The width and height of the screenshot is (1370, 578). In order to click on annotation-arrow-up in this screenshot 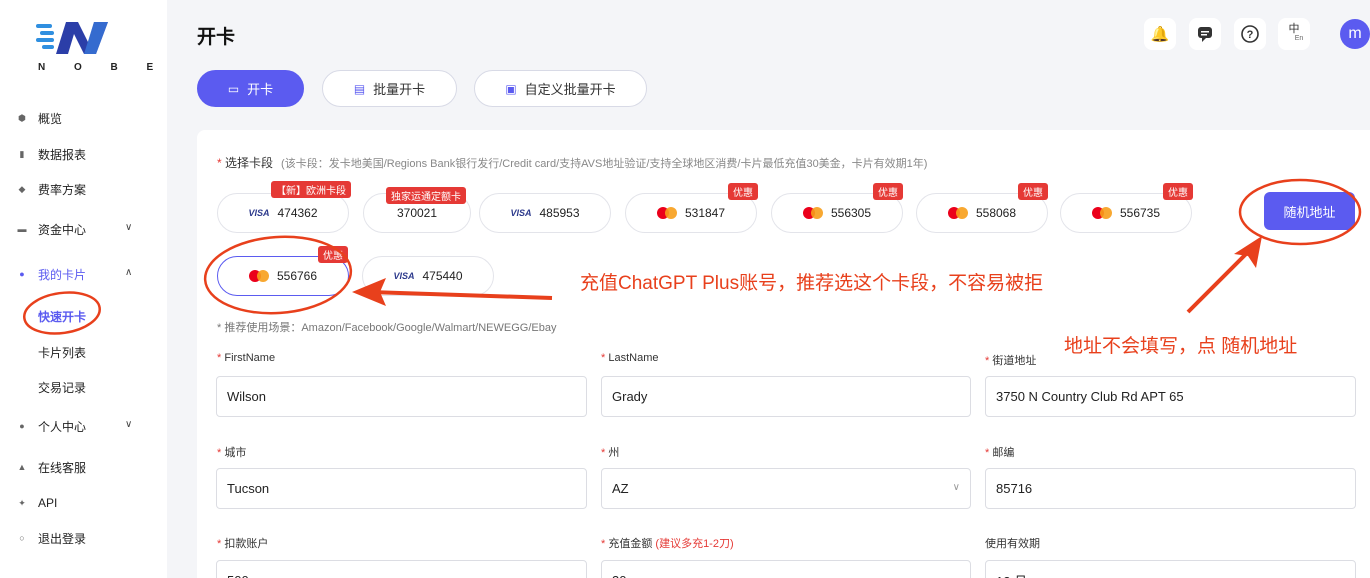, I will do `click(1219, 281)`.